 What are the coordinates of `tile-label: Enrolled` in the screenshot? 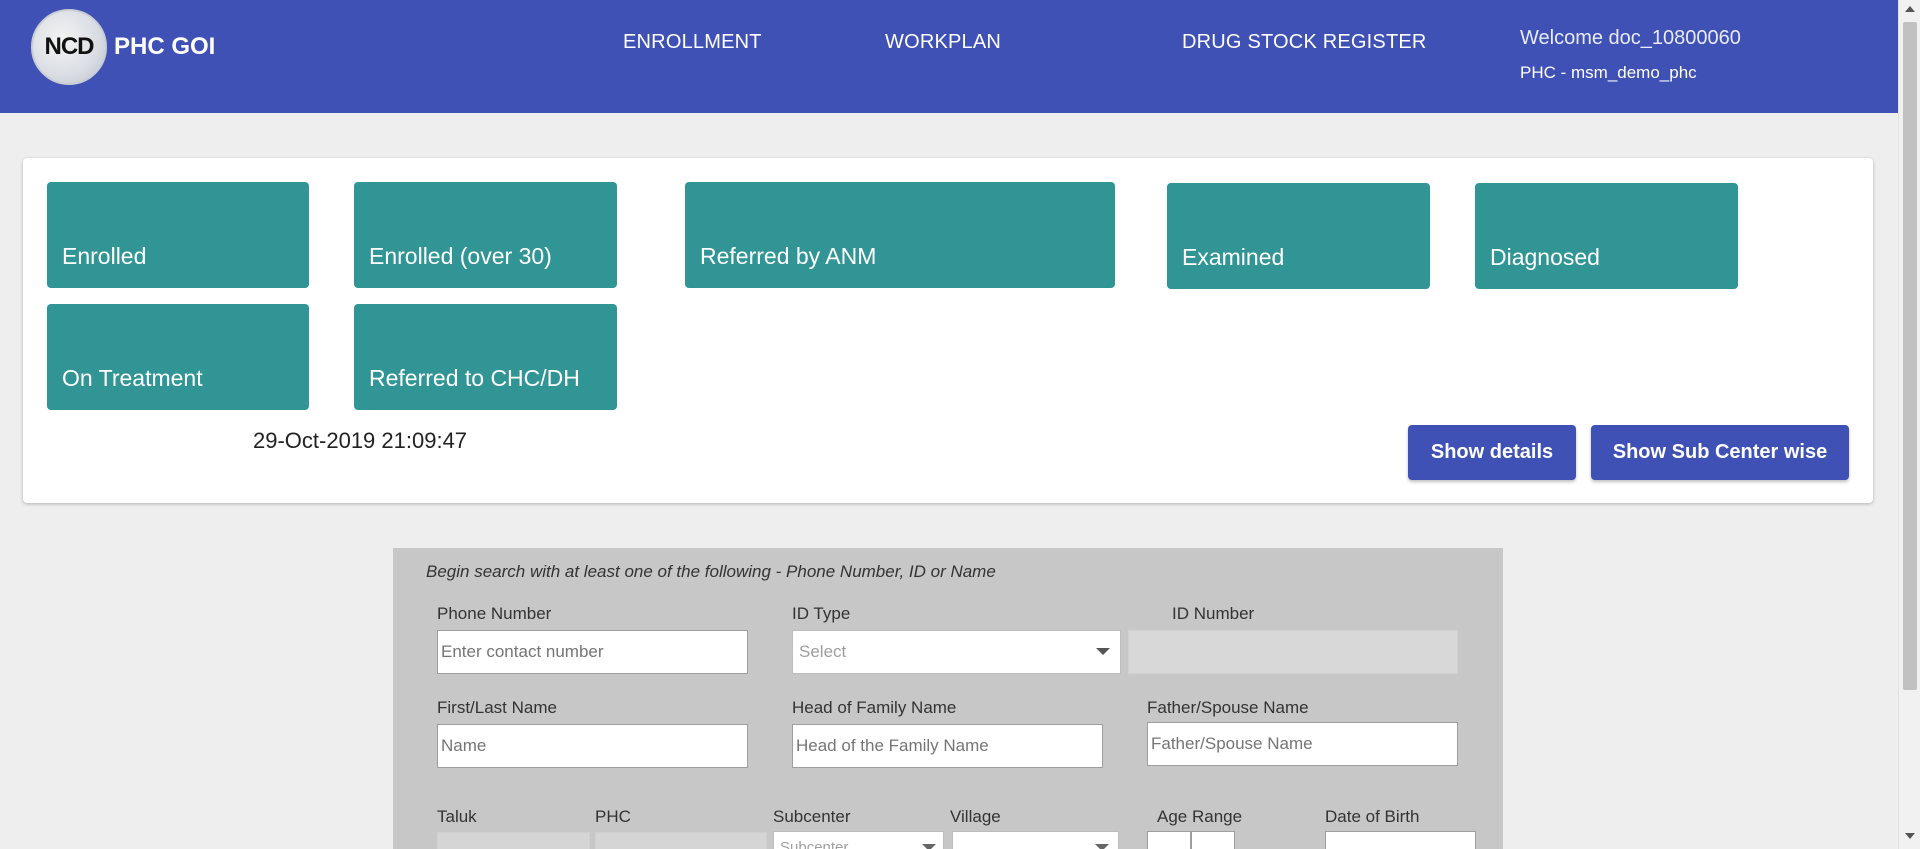 It's located at (104, 256).